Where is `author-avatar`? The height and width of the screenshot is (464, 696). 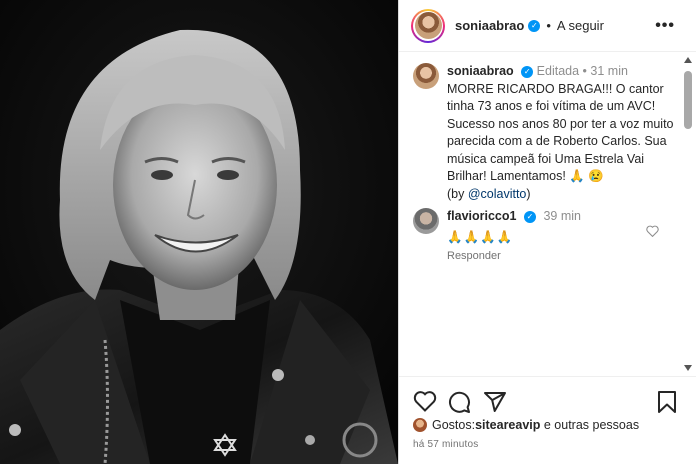 author-avatar is located at coordinates (428, 25).